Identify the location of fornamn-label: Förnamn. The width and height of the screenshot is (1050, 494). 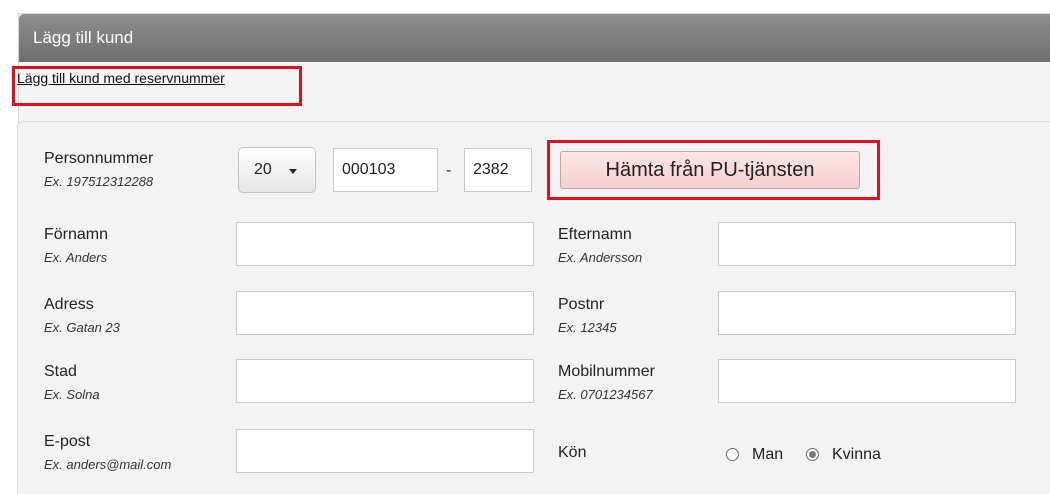
(76, 234).